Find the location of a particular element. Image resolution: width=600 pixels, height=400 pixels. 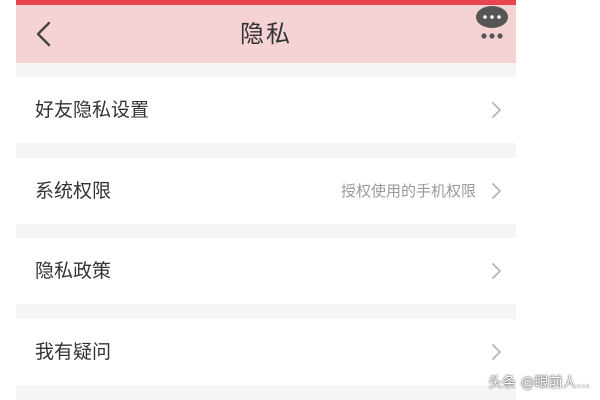

row-label: 隐私政策 is located at coordinates (73, 271).